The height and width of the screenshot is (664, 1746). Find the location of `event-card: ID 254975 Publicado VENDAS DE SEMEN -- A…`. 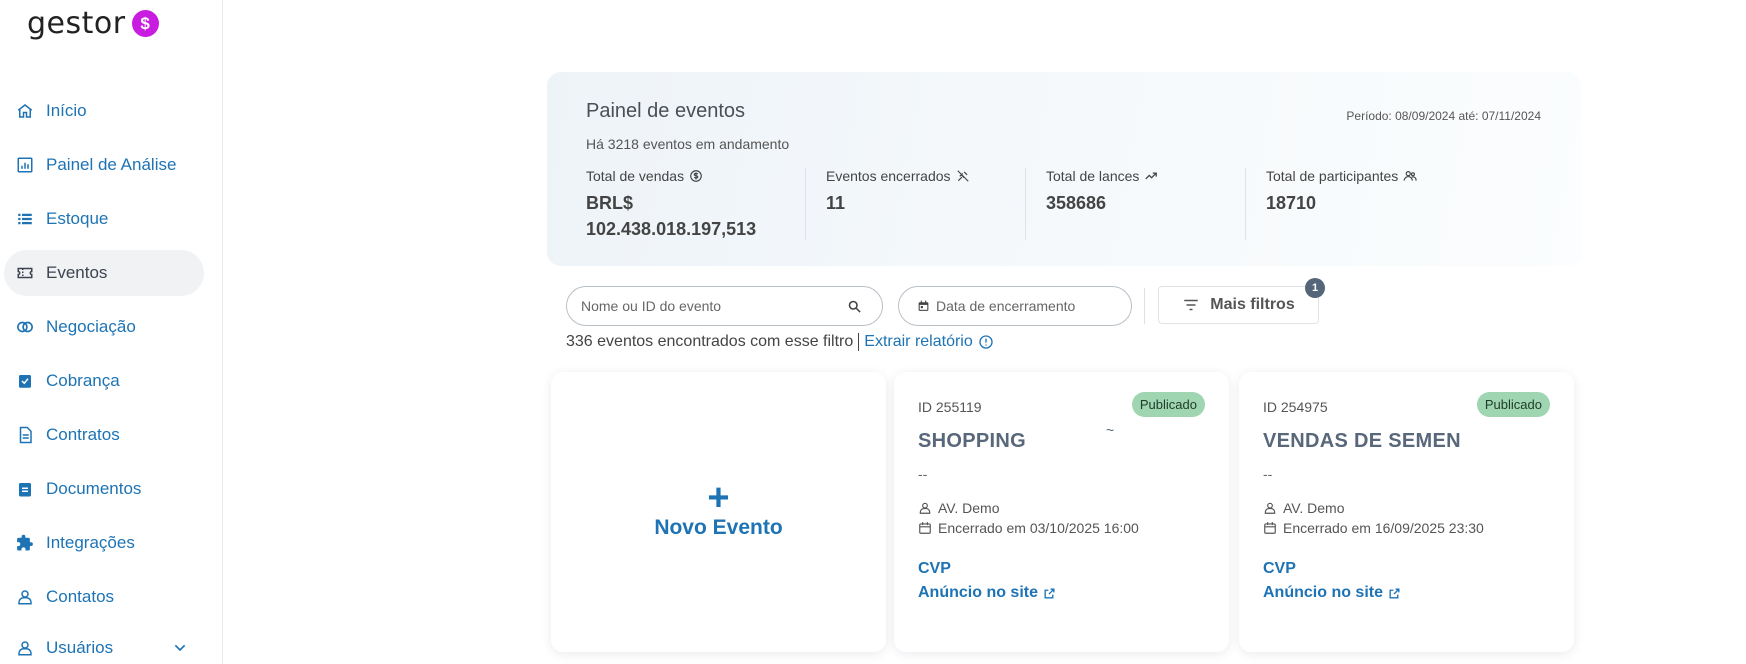

event-card: ID 254975 Publicado VENDAS DE SEMEN -- A… is located at coordinates (1406, 512).